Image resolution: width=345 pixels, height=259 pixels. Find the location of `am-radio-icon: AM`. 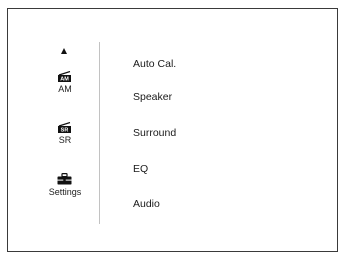

am-radio-icon: AM is located at coordinates (65, 76).